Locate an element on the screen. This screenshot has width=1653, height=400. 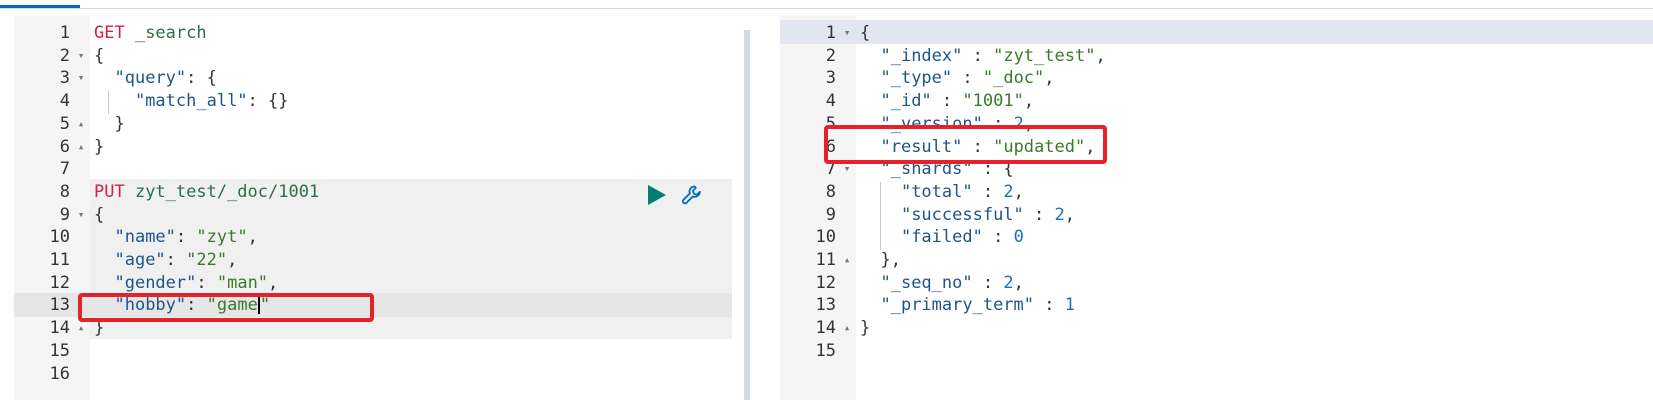
token-key: "successful" is located at coordinates (962, 214).